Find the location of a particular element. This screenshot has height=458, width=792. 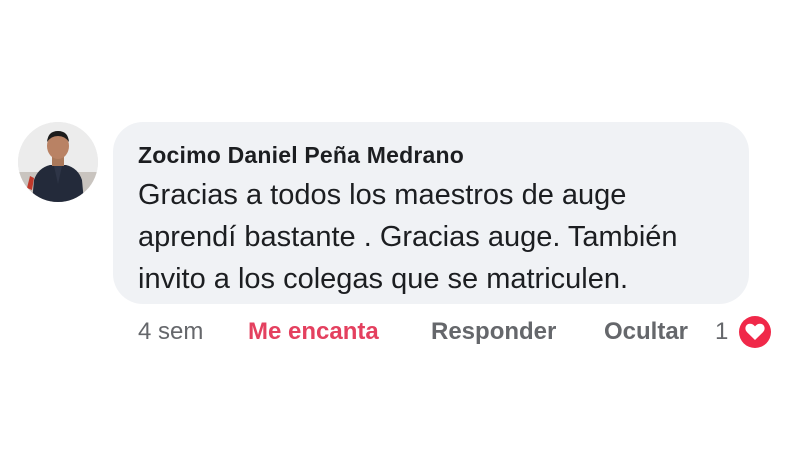

reaction-badge is located at coordinates (755, 332).